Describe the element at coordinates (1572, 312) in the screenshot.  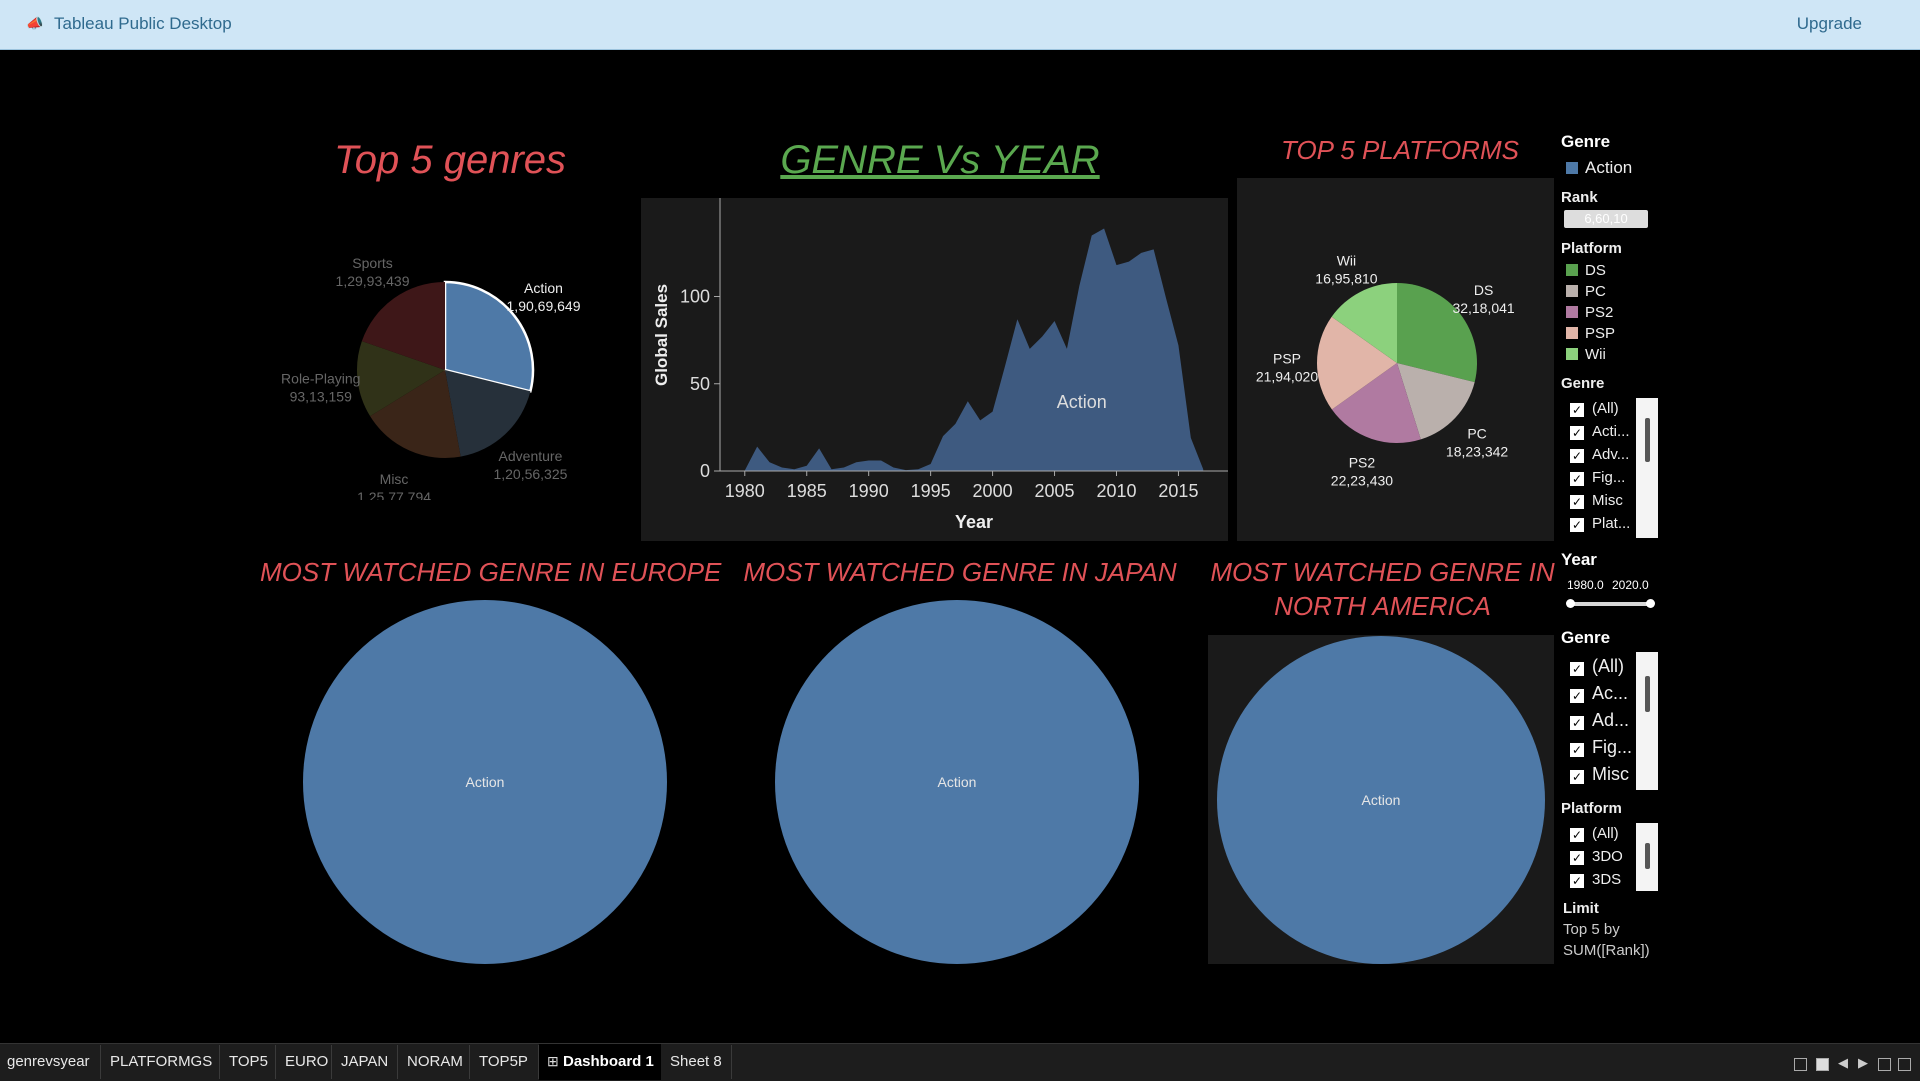
I see `ps2-swatch` at that location.